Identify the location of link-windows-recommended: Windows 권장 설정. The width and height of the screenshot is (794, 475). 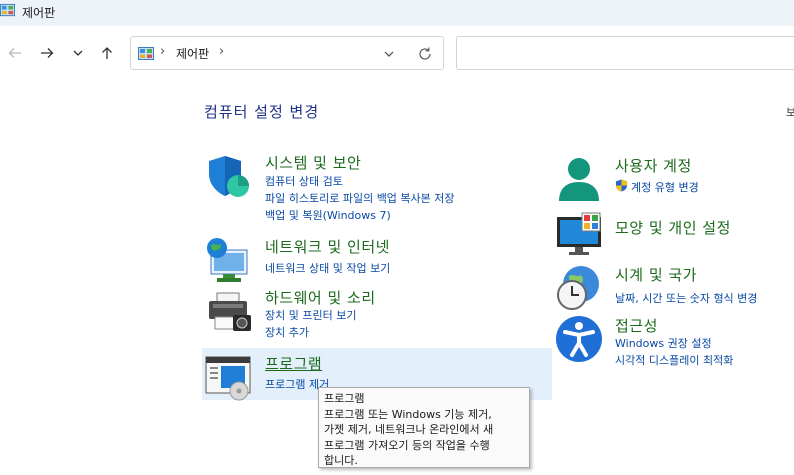
(663, 343).